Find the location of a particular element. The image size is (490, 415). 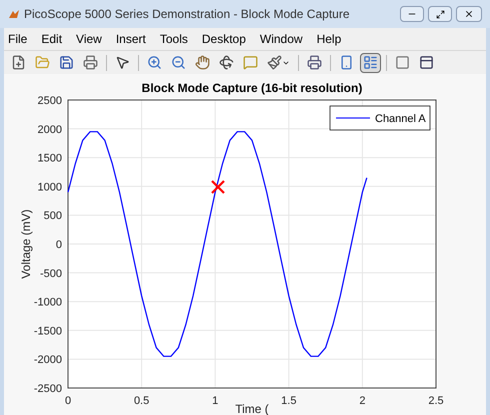

y-tick-label: -1500 is located at coordinates (48, 331).